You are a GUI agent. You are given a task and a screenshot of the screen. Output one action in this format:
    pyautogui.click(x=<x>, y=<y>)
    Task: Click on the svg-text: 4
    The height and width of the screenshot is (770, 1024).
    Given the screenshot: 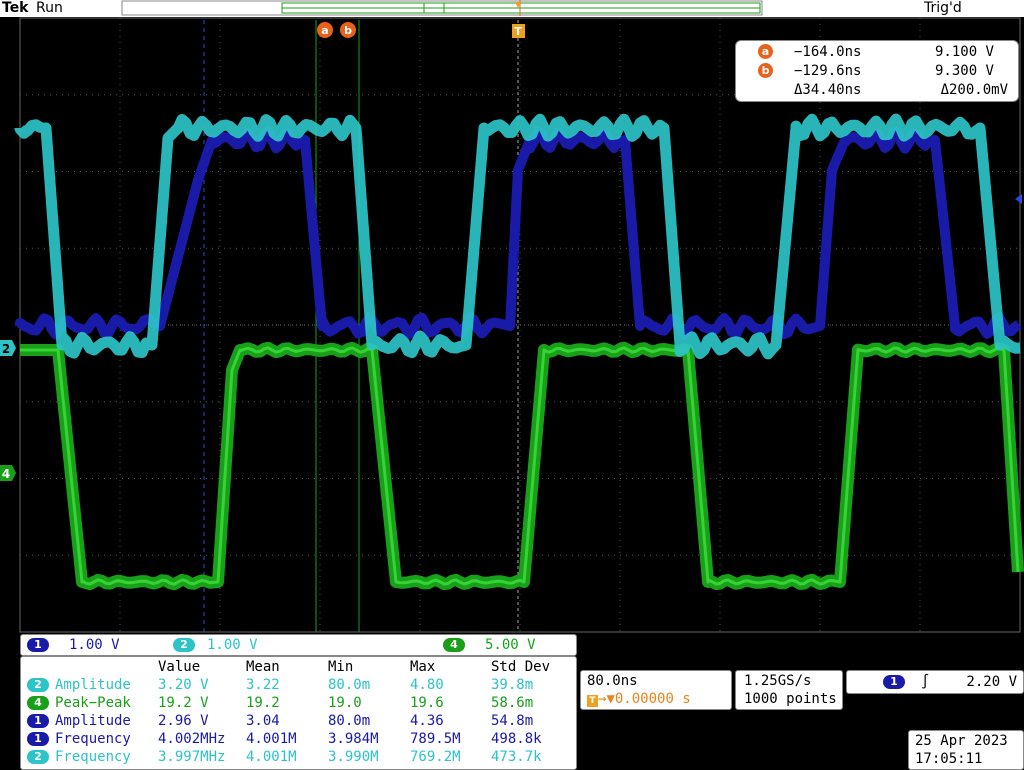 What is the action you would take?
    pyautogui.click(x=6, y=474)
    